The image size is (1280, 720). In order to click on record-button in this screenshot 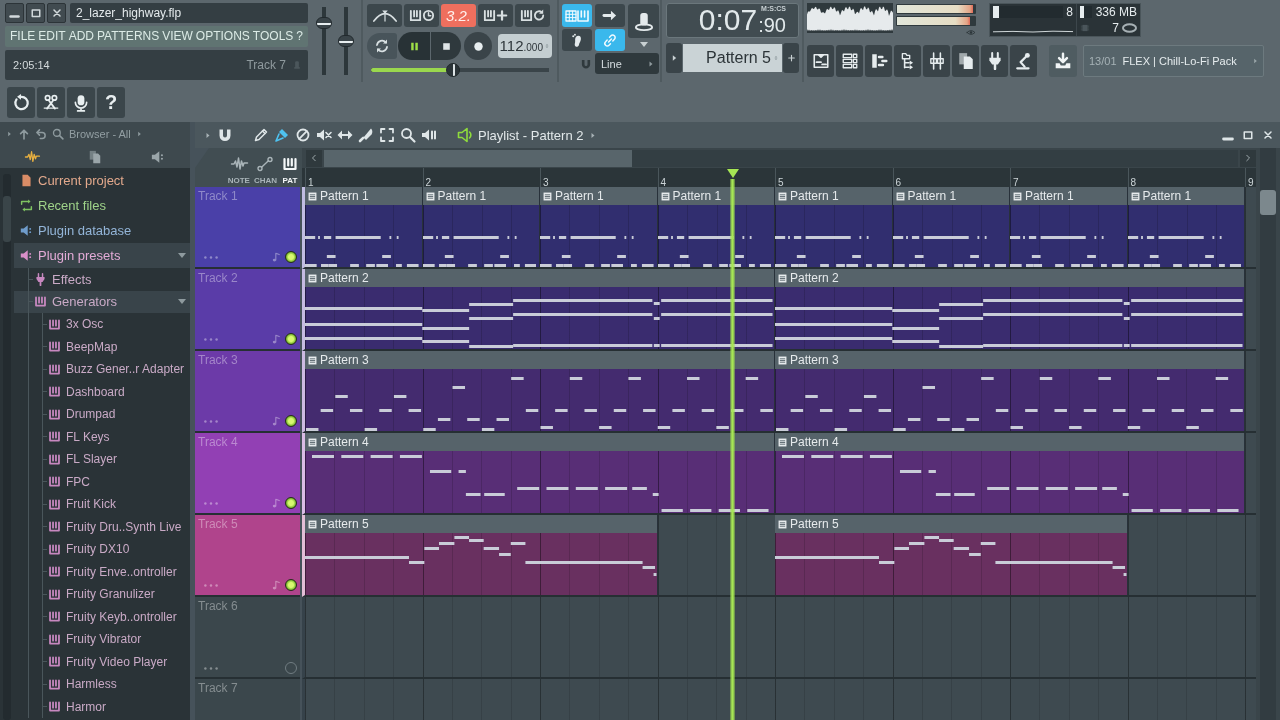, I will do `click(478, 46)`.